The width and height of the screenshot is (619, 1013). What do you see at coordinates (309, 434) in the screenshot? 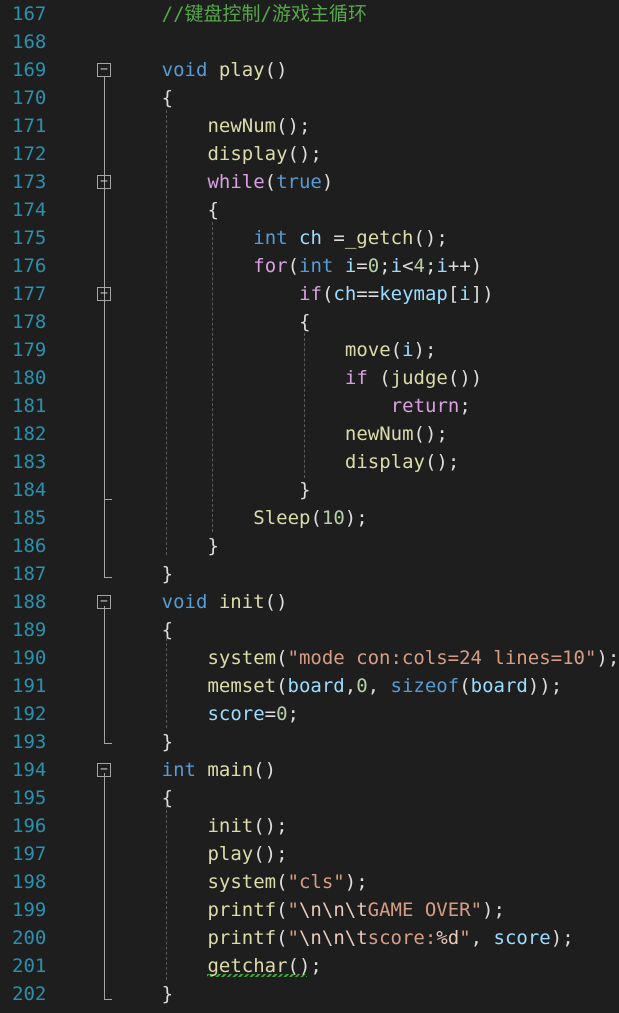
I see `code-line: 182 newNum();` at bounding box center [309, 434].